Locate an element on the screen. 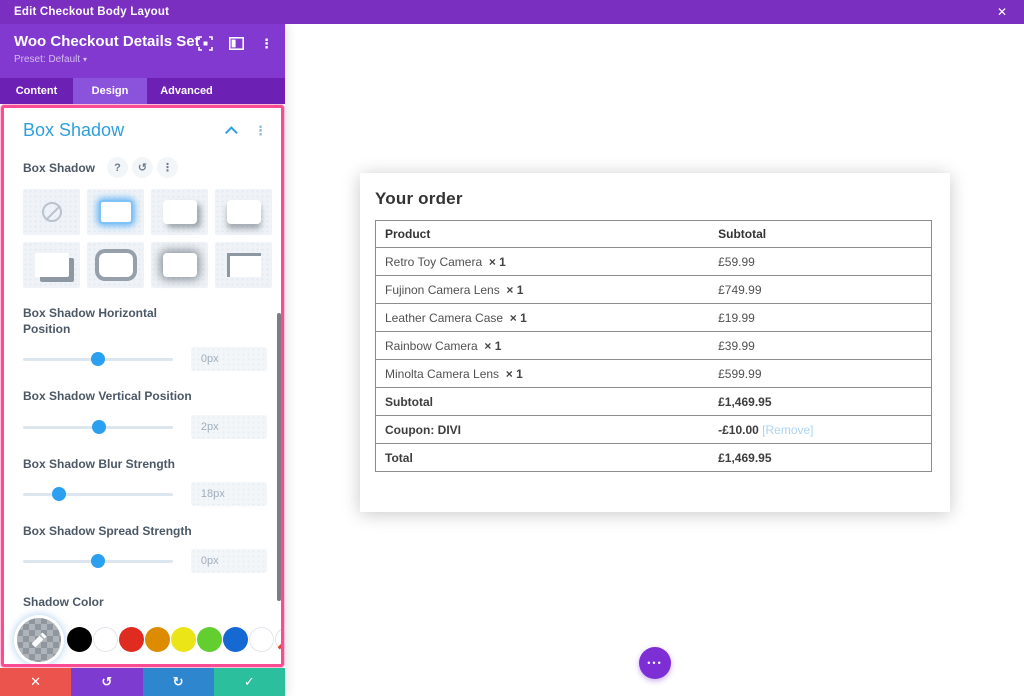  box-shadow-field-label: Box Shadow is located at coordinates (59, 167).